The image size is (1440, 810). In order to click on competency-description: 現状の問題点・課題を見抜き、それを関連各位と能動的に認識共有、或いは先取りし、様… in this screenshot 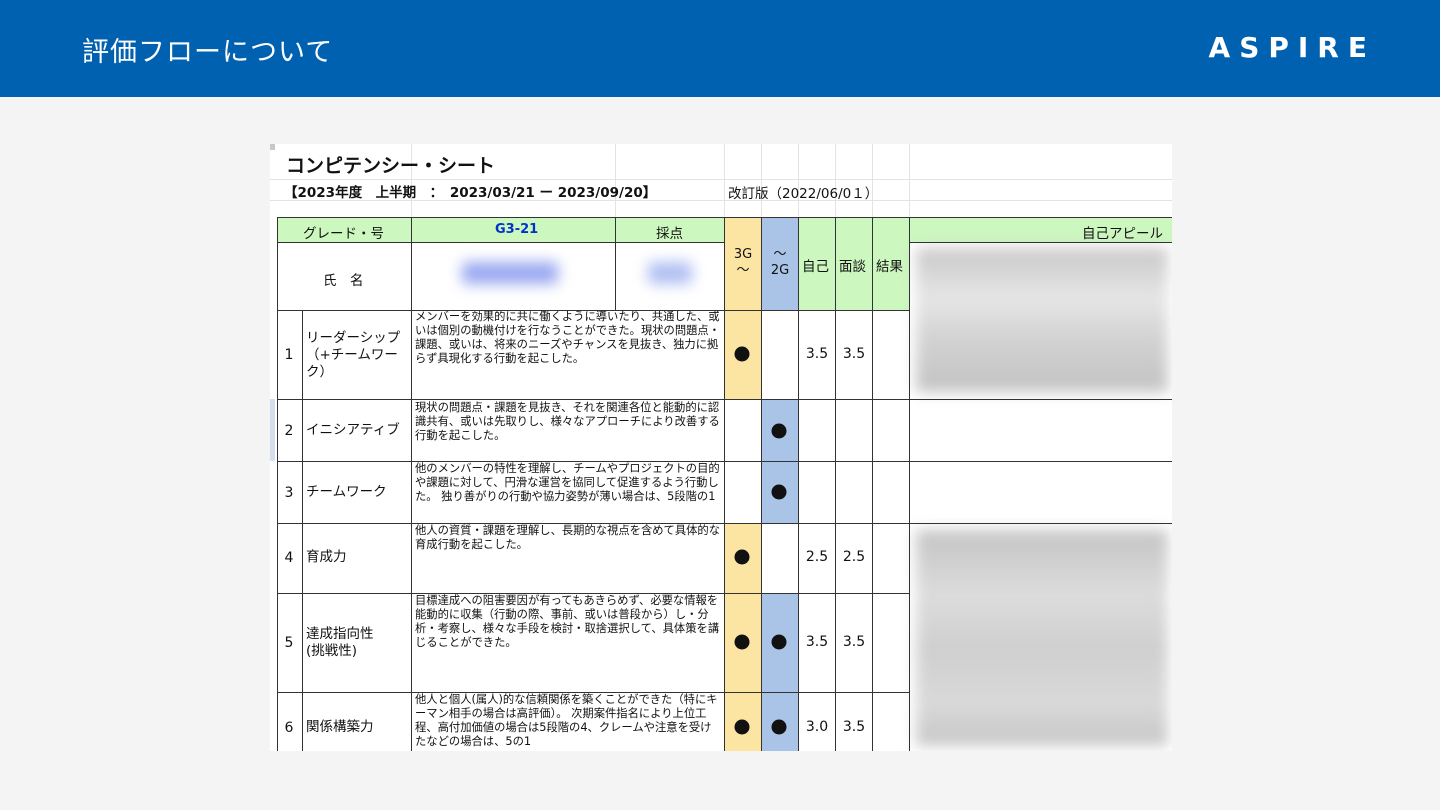, I will do `click(567, 421)`.